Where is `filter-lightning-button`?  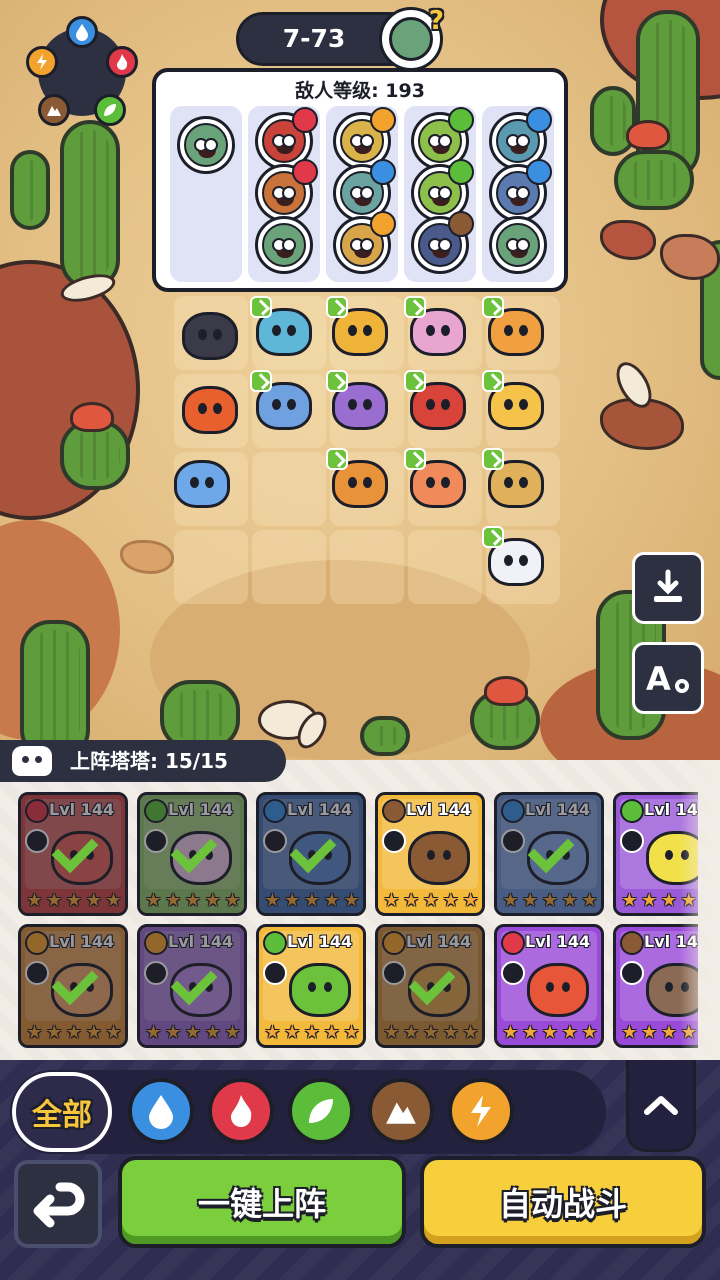 filter-lightning-button is located at coordinates (481, 1111).